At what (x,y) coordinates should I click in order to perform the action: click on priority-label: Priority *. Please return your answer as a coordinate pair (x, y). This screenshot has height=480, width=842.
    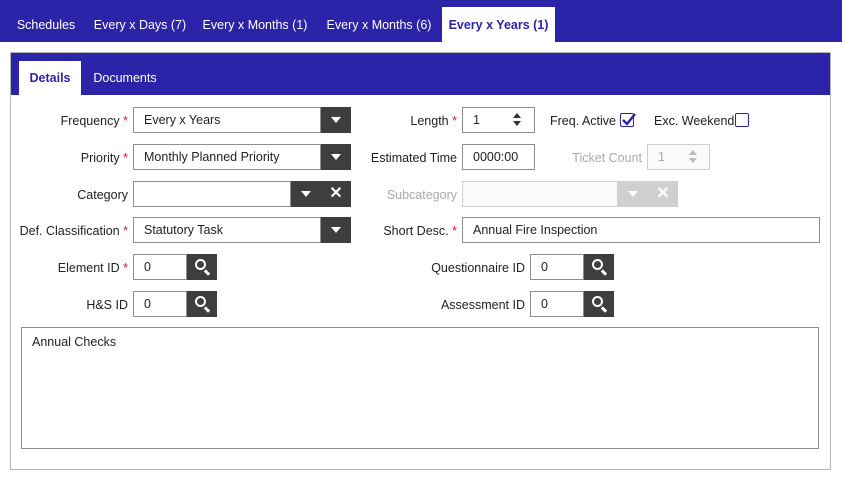
    Looking at the image, I should click on (104, 158).